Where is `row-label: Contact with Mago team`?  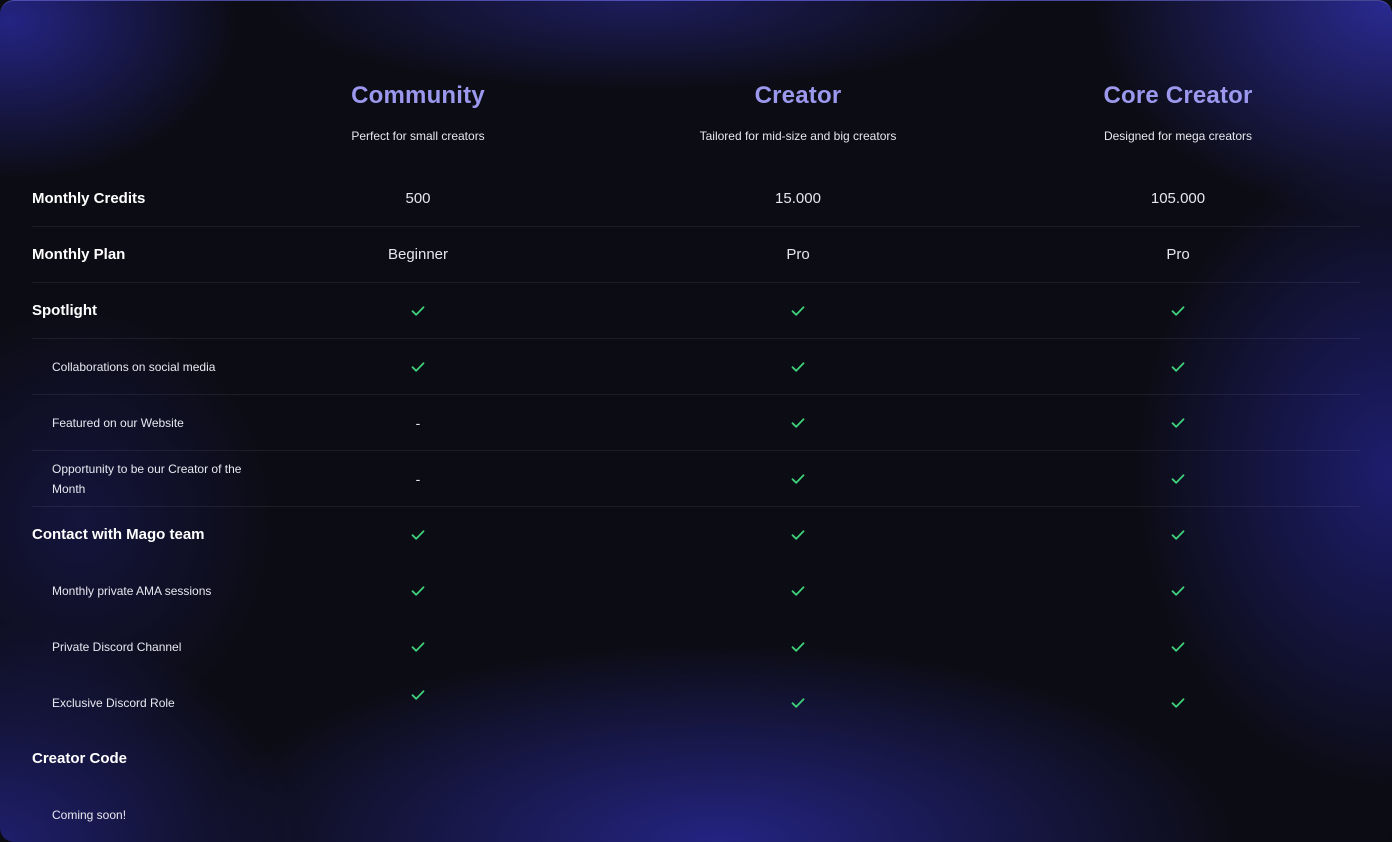 row-label: Contact with Mago team is located at coordinates (118, 534).